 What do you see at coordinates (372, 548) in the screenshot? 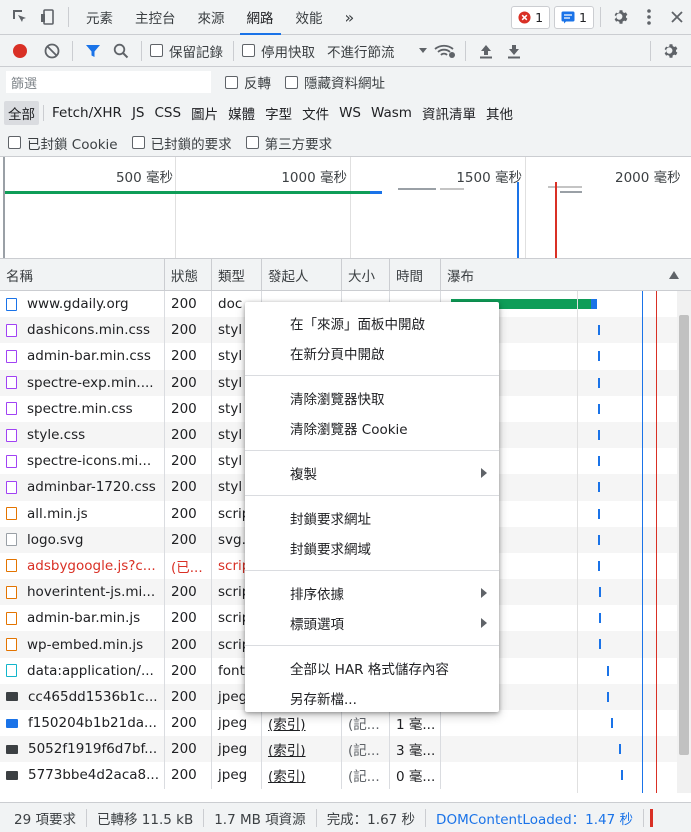
I see `menu-block-request-domain: 封鎖要求網域` at bounding box center [372, 548].